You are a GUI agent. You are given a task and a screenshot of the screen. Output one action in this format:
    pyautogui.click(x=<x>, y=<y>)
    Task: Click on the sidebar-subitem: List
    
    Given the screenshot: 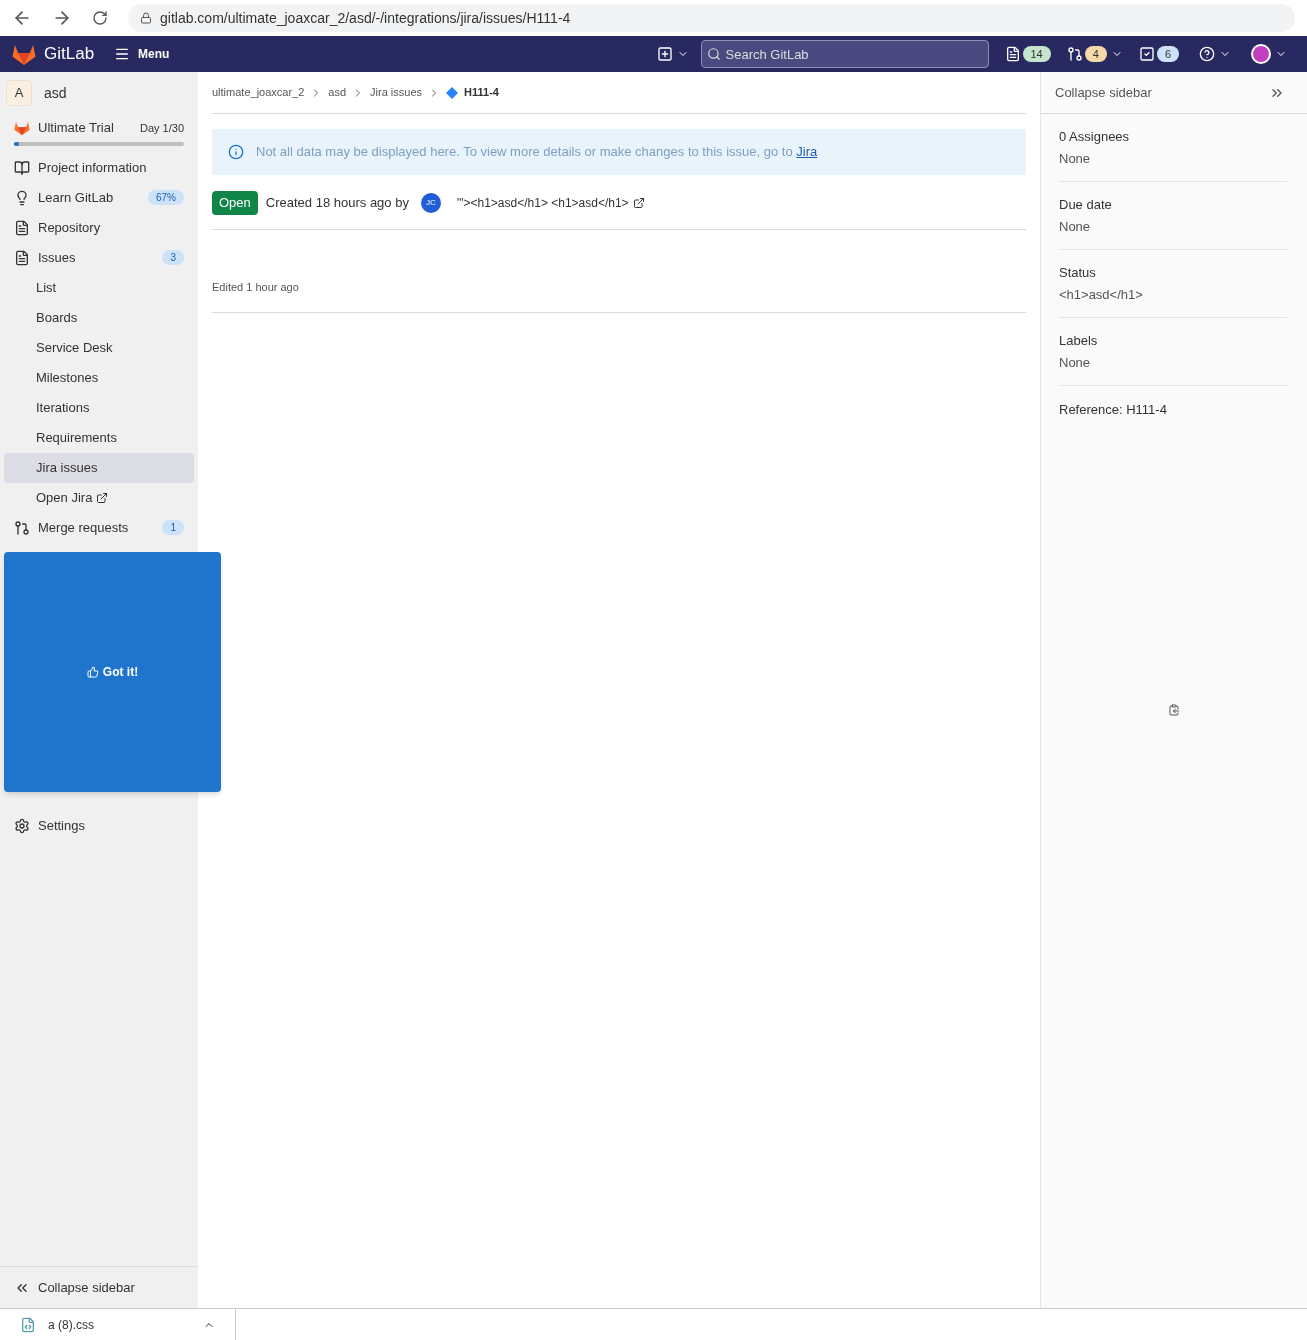 What is the action you would take?
    pyautogui.click(x=99, y=287)
    